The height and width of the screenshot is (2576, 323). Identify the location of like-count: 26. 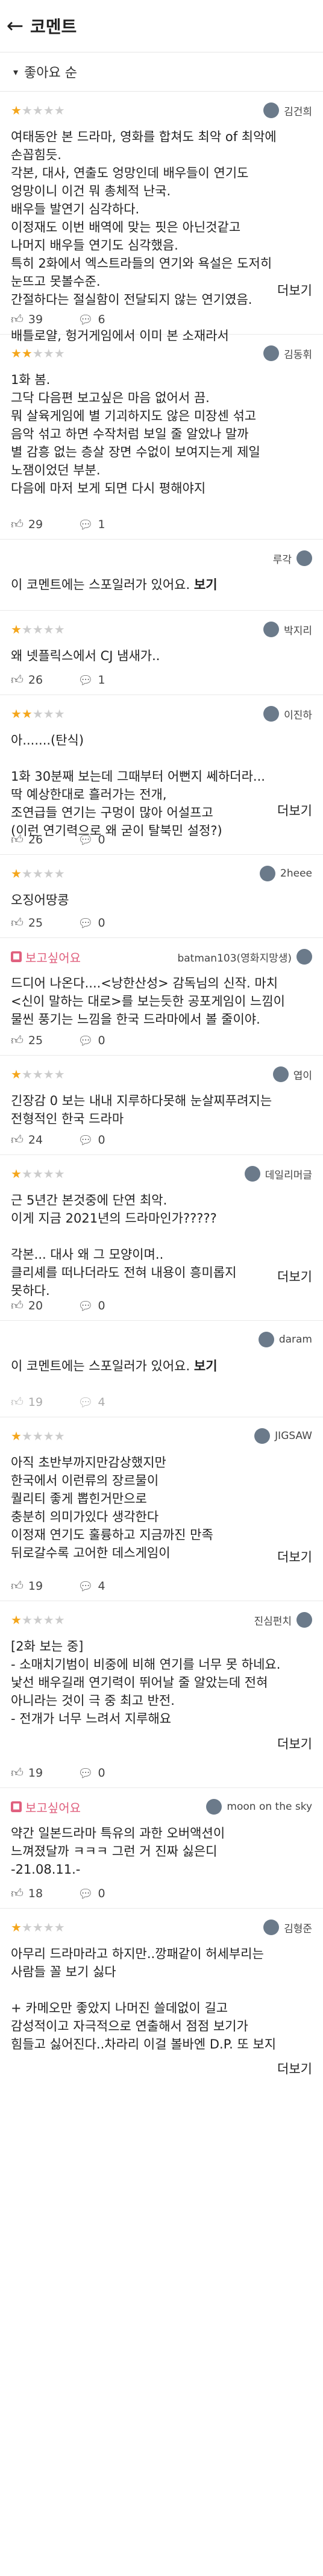
(36, 839).